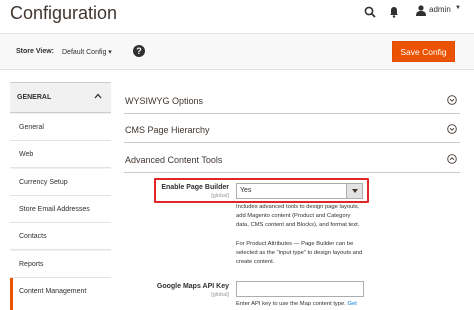  Describe the element at coordinates (98, 96) in the screenshot. I see `chevron-up-icon` at that location.